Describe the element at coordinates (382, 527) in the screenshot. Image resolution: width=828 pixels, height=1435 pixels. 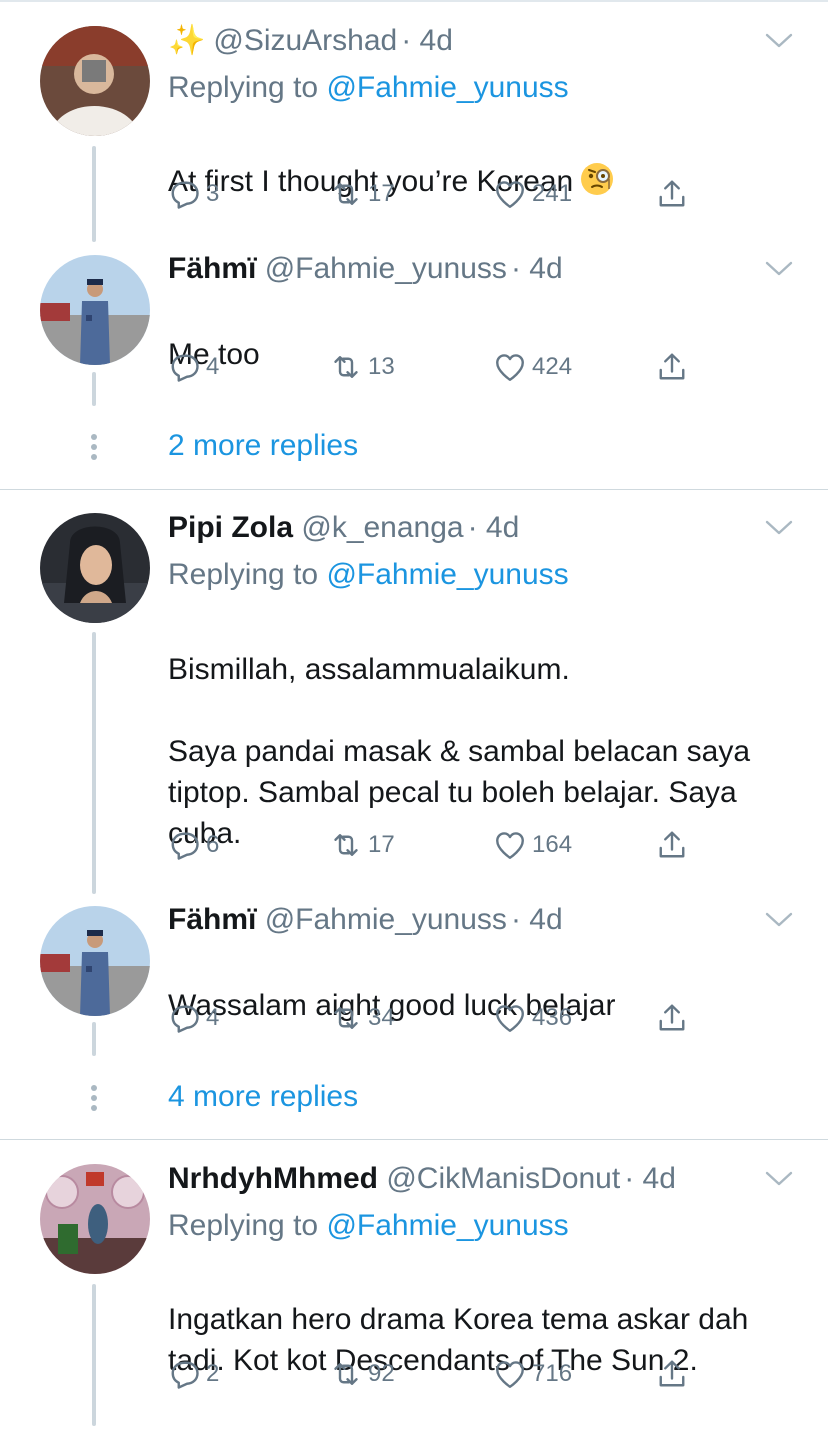
I see `user-handle: @k_enanga` at that location.